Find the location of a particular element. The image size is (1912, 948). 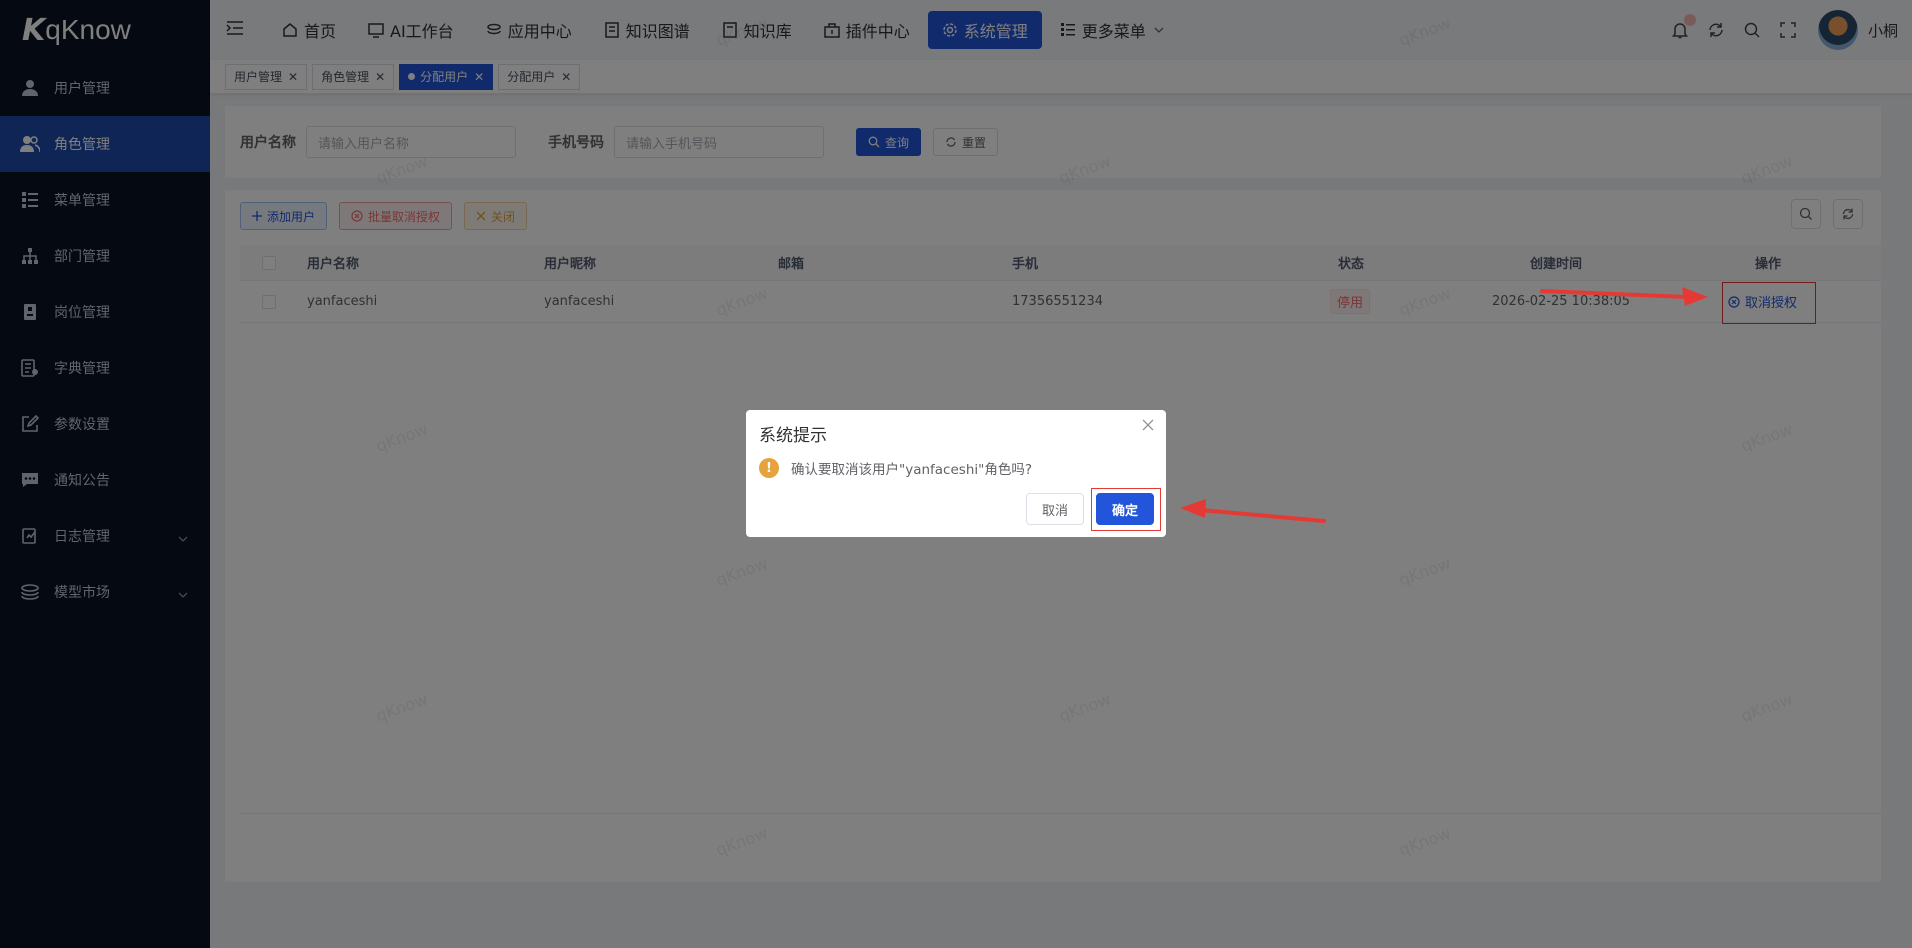

dialog-title: 系统提示 is located at coordinates (793, 436).